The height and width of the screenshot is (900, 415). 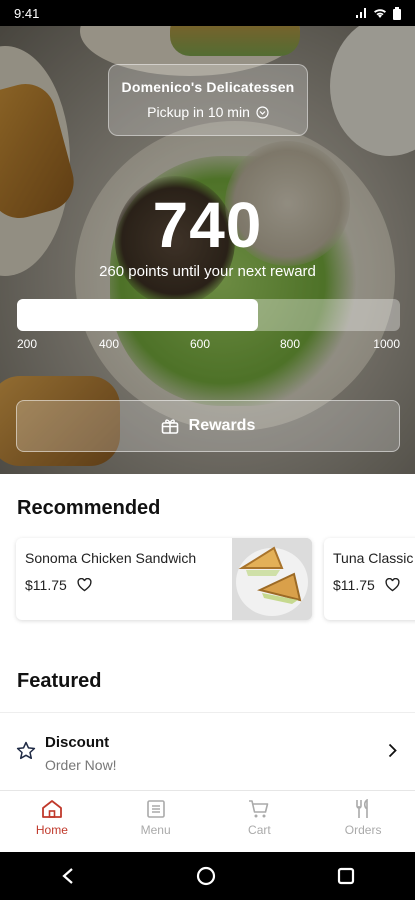 I want to click on progress-label: 1000, so click(x=386, y=344).